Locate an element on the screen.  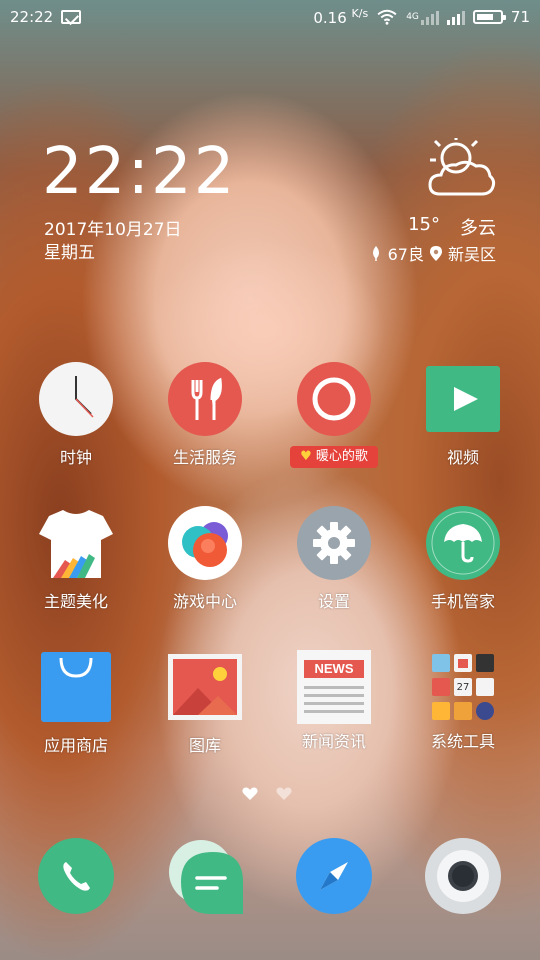
wifi-icon is located at coordinates (387, 17).